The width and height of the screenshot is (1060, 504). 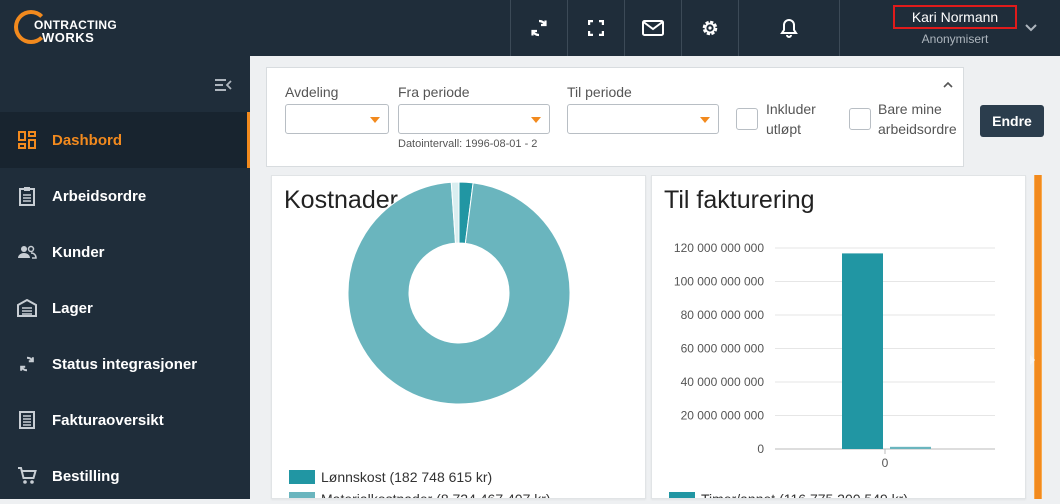 What do you see at coordinates (69, 28) in the screenshot?
I see `logo: ONTRACTING WORKS` at bounding box center [69, 28].